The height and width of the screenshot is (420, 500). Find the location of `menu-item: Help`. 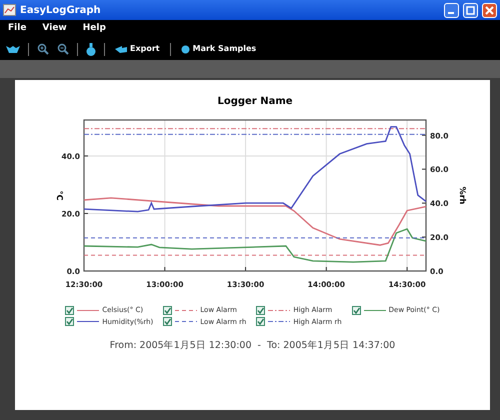

menu-item: Help is located at coordinates (94, 29).